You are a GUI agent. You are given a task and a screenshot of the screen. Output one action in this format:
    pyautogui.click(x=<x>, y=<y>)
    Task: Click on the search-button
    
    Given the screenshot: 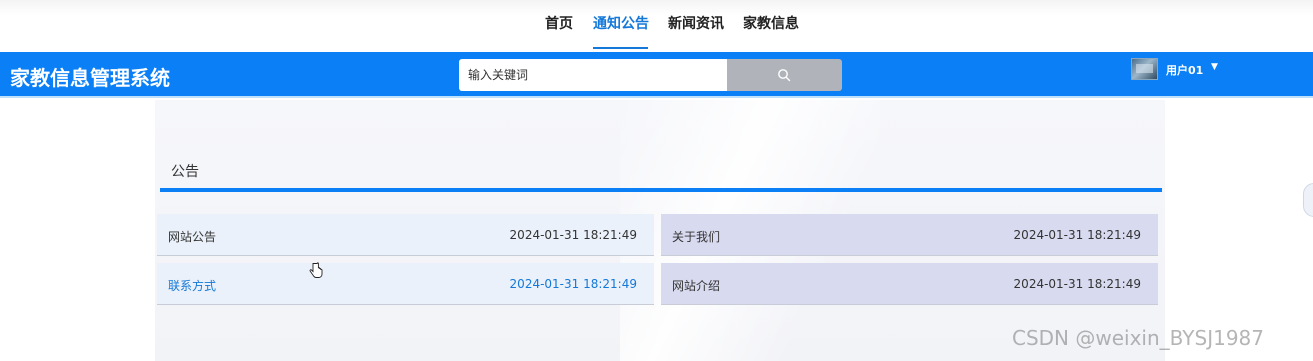 What is the action you would take?
    pyautogui.click(x=784, y=75)
    